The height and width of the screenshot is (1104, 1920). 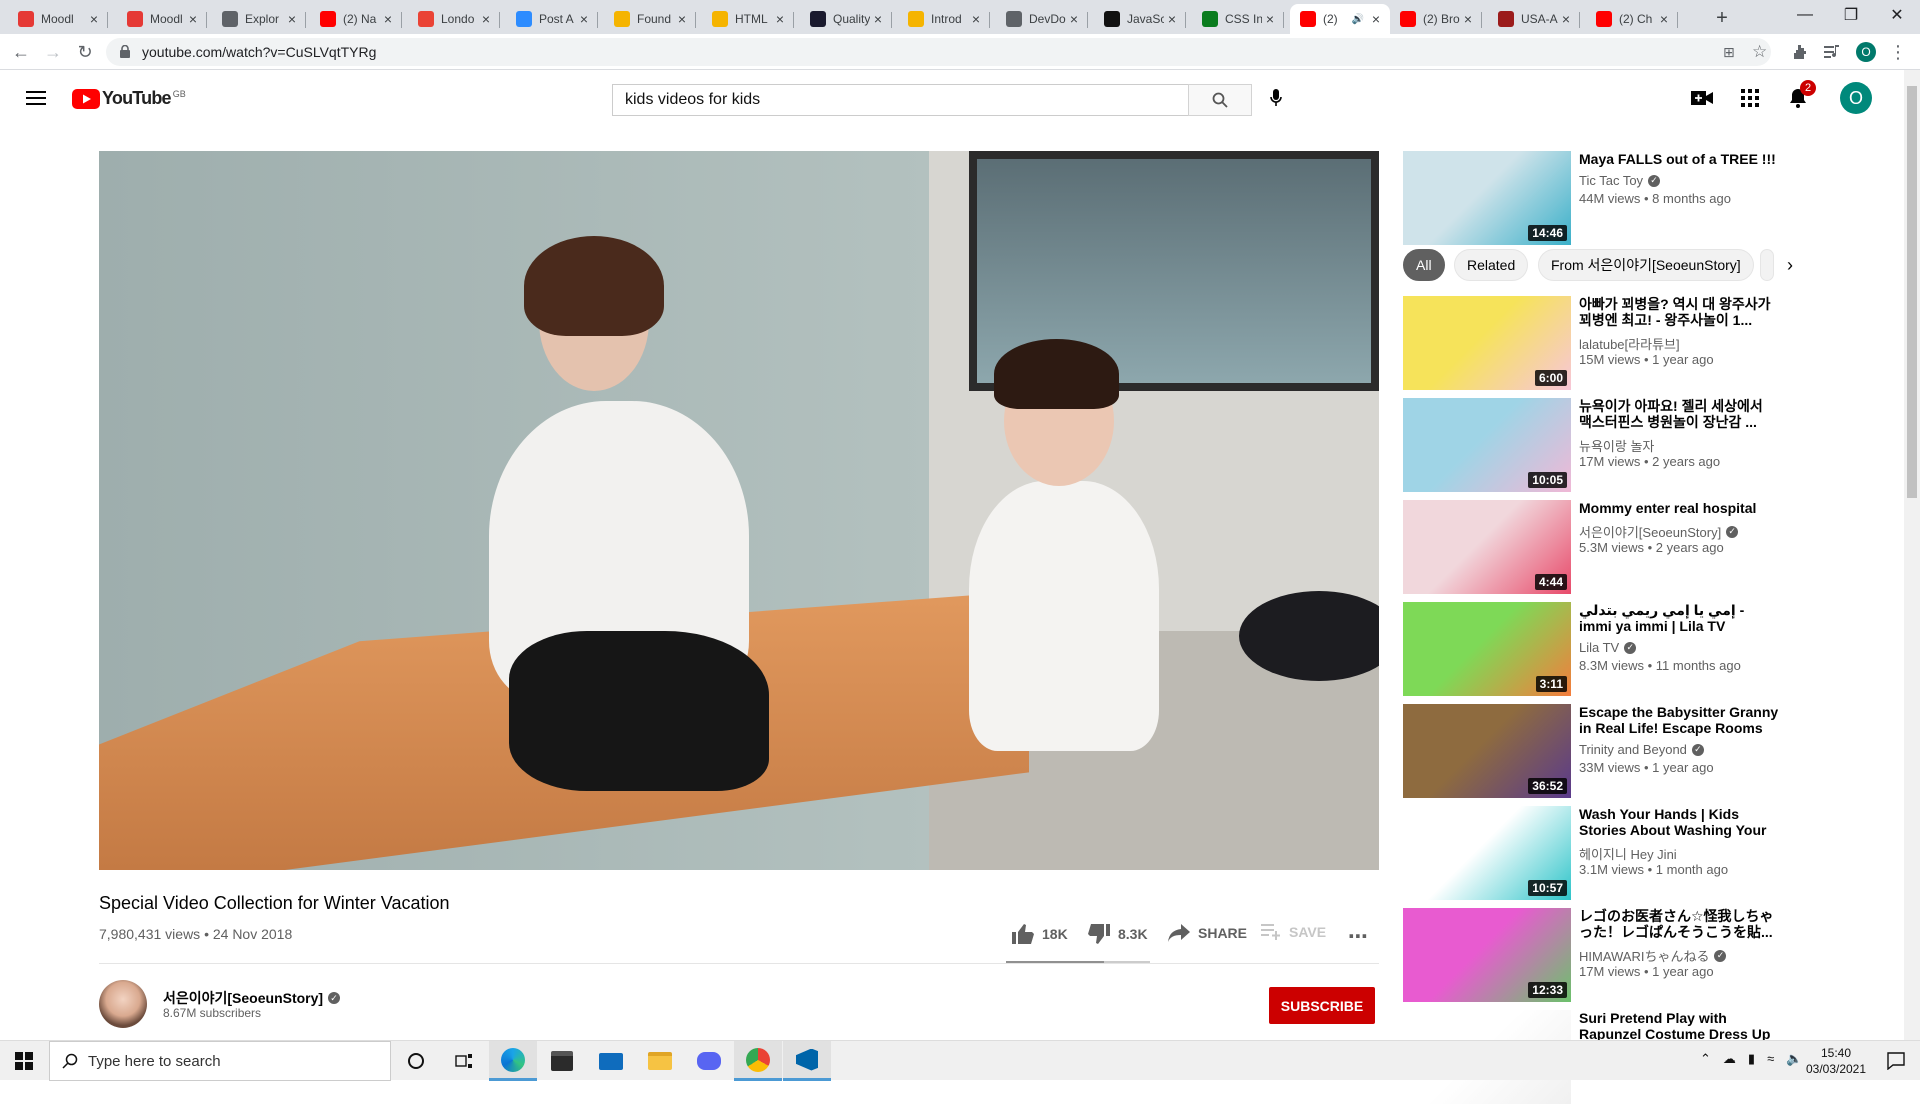 I want to click on video-thumbnail: 12:33, so click(x=1487, y=955).